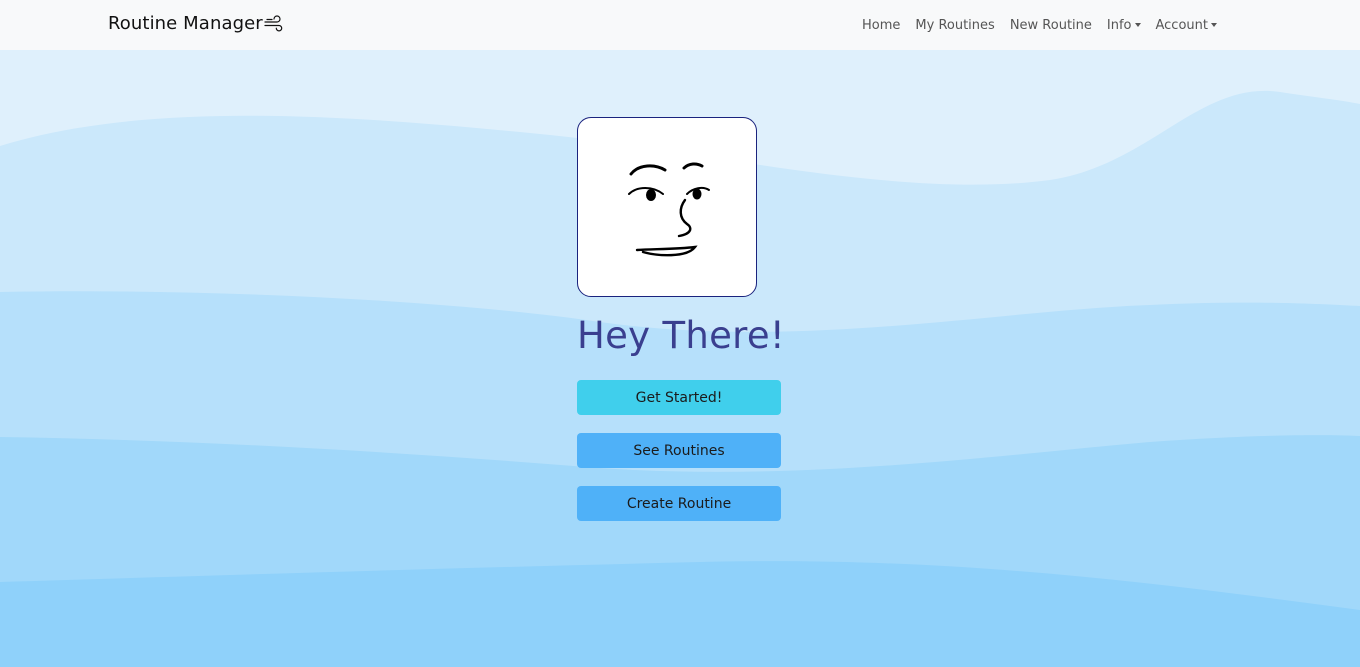 Image resolution: width=1360 pixels, height=667 pixels. What do you see at coordinates (679, 503) in the screenshot?
I see `create-routine-button: Create Routine` at bounding box center [679, 503].